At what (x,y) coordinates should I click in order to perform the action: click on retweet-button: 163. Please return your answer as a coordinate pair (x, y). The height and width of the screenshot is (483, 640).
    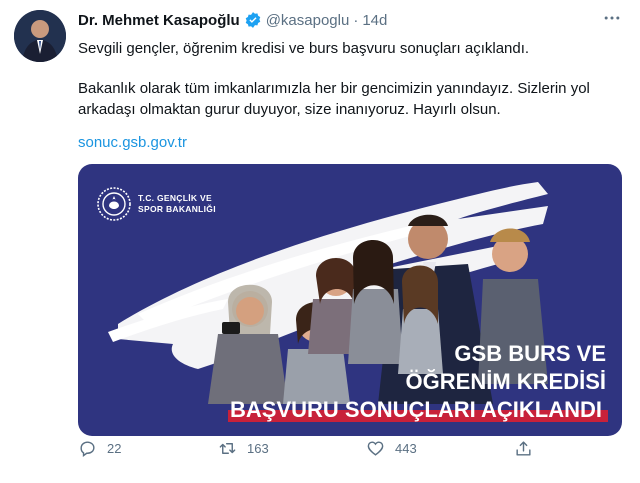
    Looking at the image, I should click on (243, 448).